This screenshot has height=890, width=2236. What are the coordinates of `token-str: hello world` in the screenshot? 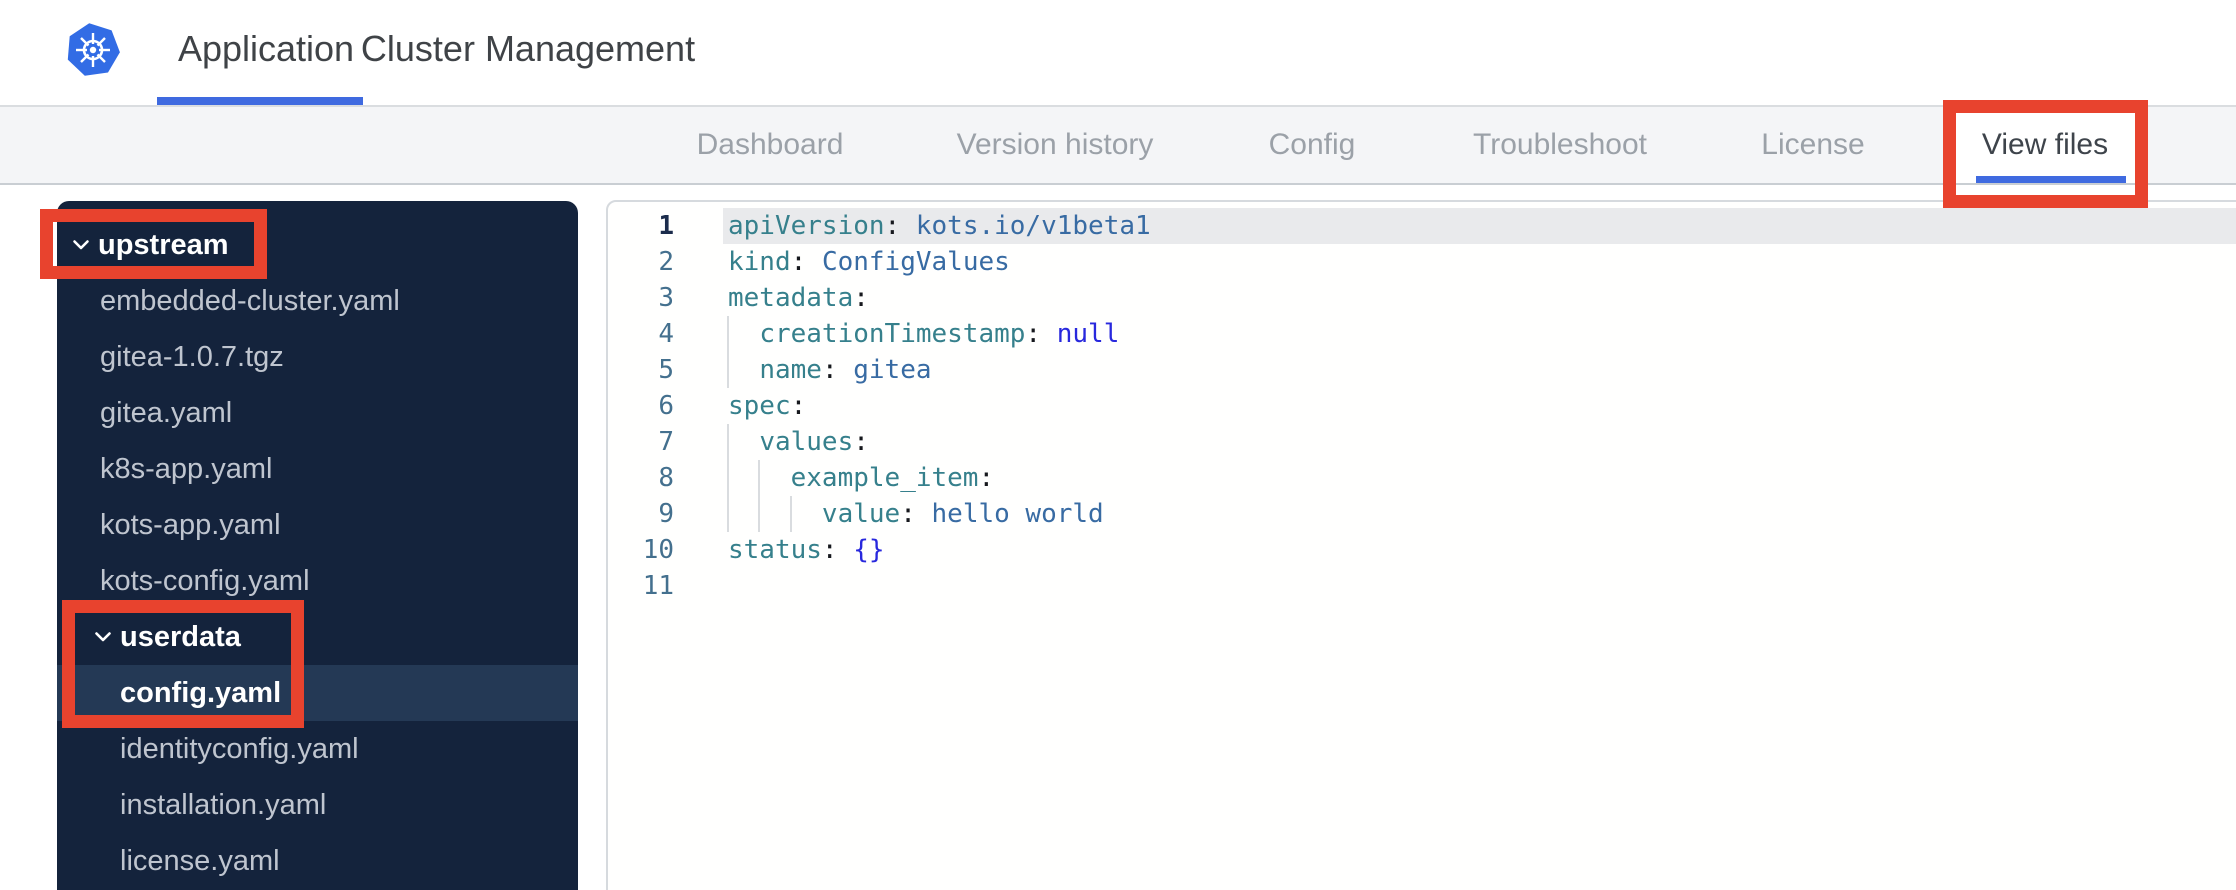 It's located at (1017, 514).